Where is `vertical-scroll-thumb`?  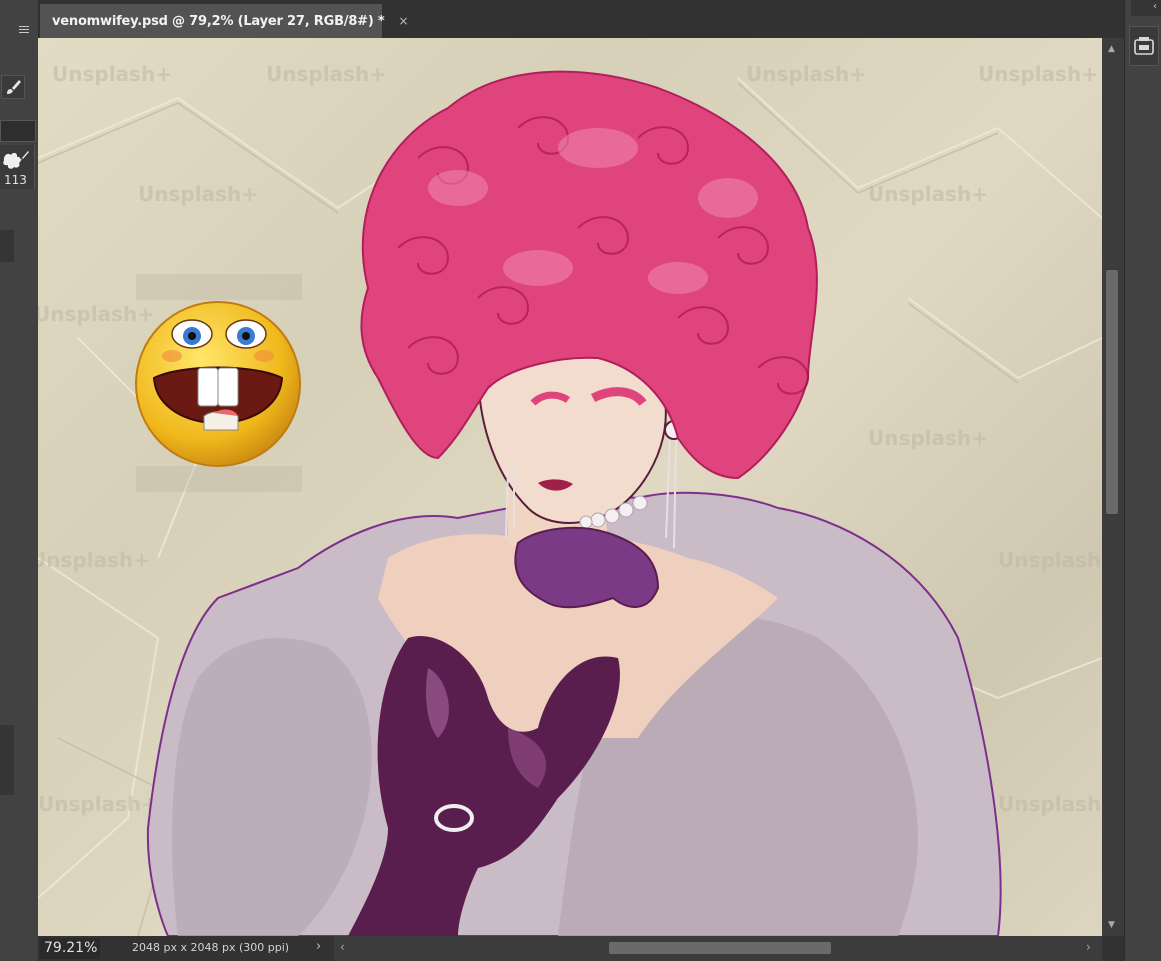 vertical-scroll-thumb is located at coordinates (1112, 392).